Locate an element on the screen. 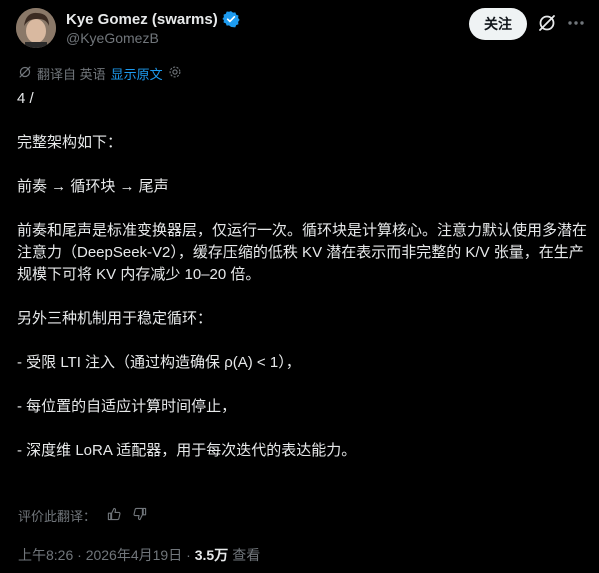 Image resolution: width=599 pixels, height=573 pixels. show-original-link: 显示原文 is located at coordinates (137, 73).